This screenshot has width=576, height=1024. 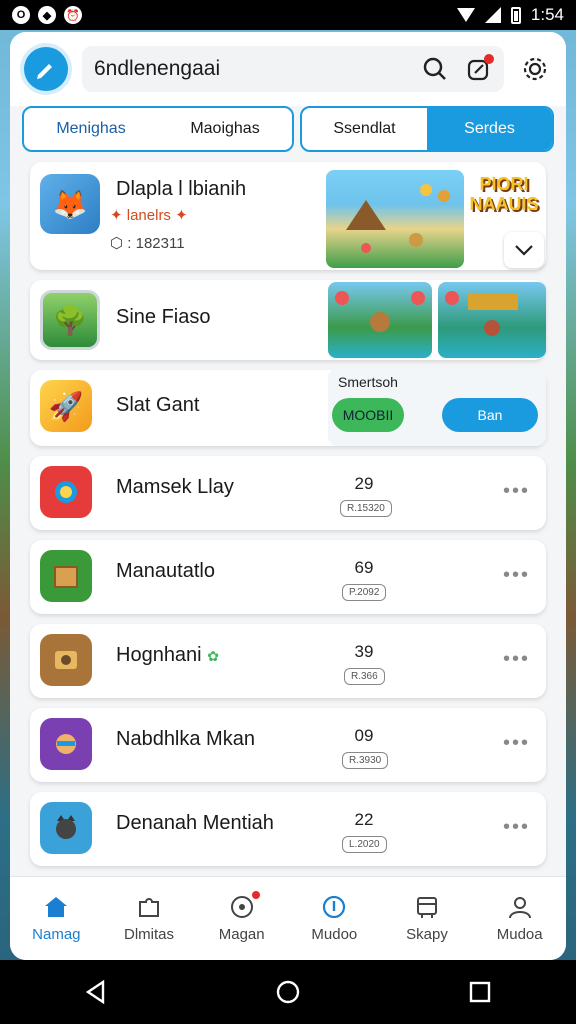 What do you see at coordinates (251, 69) in the screenshot?
I see `search-input: 6ndlenengaai` at bounding box center [251, 69].